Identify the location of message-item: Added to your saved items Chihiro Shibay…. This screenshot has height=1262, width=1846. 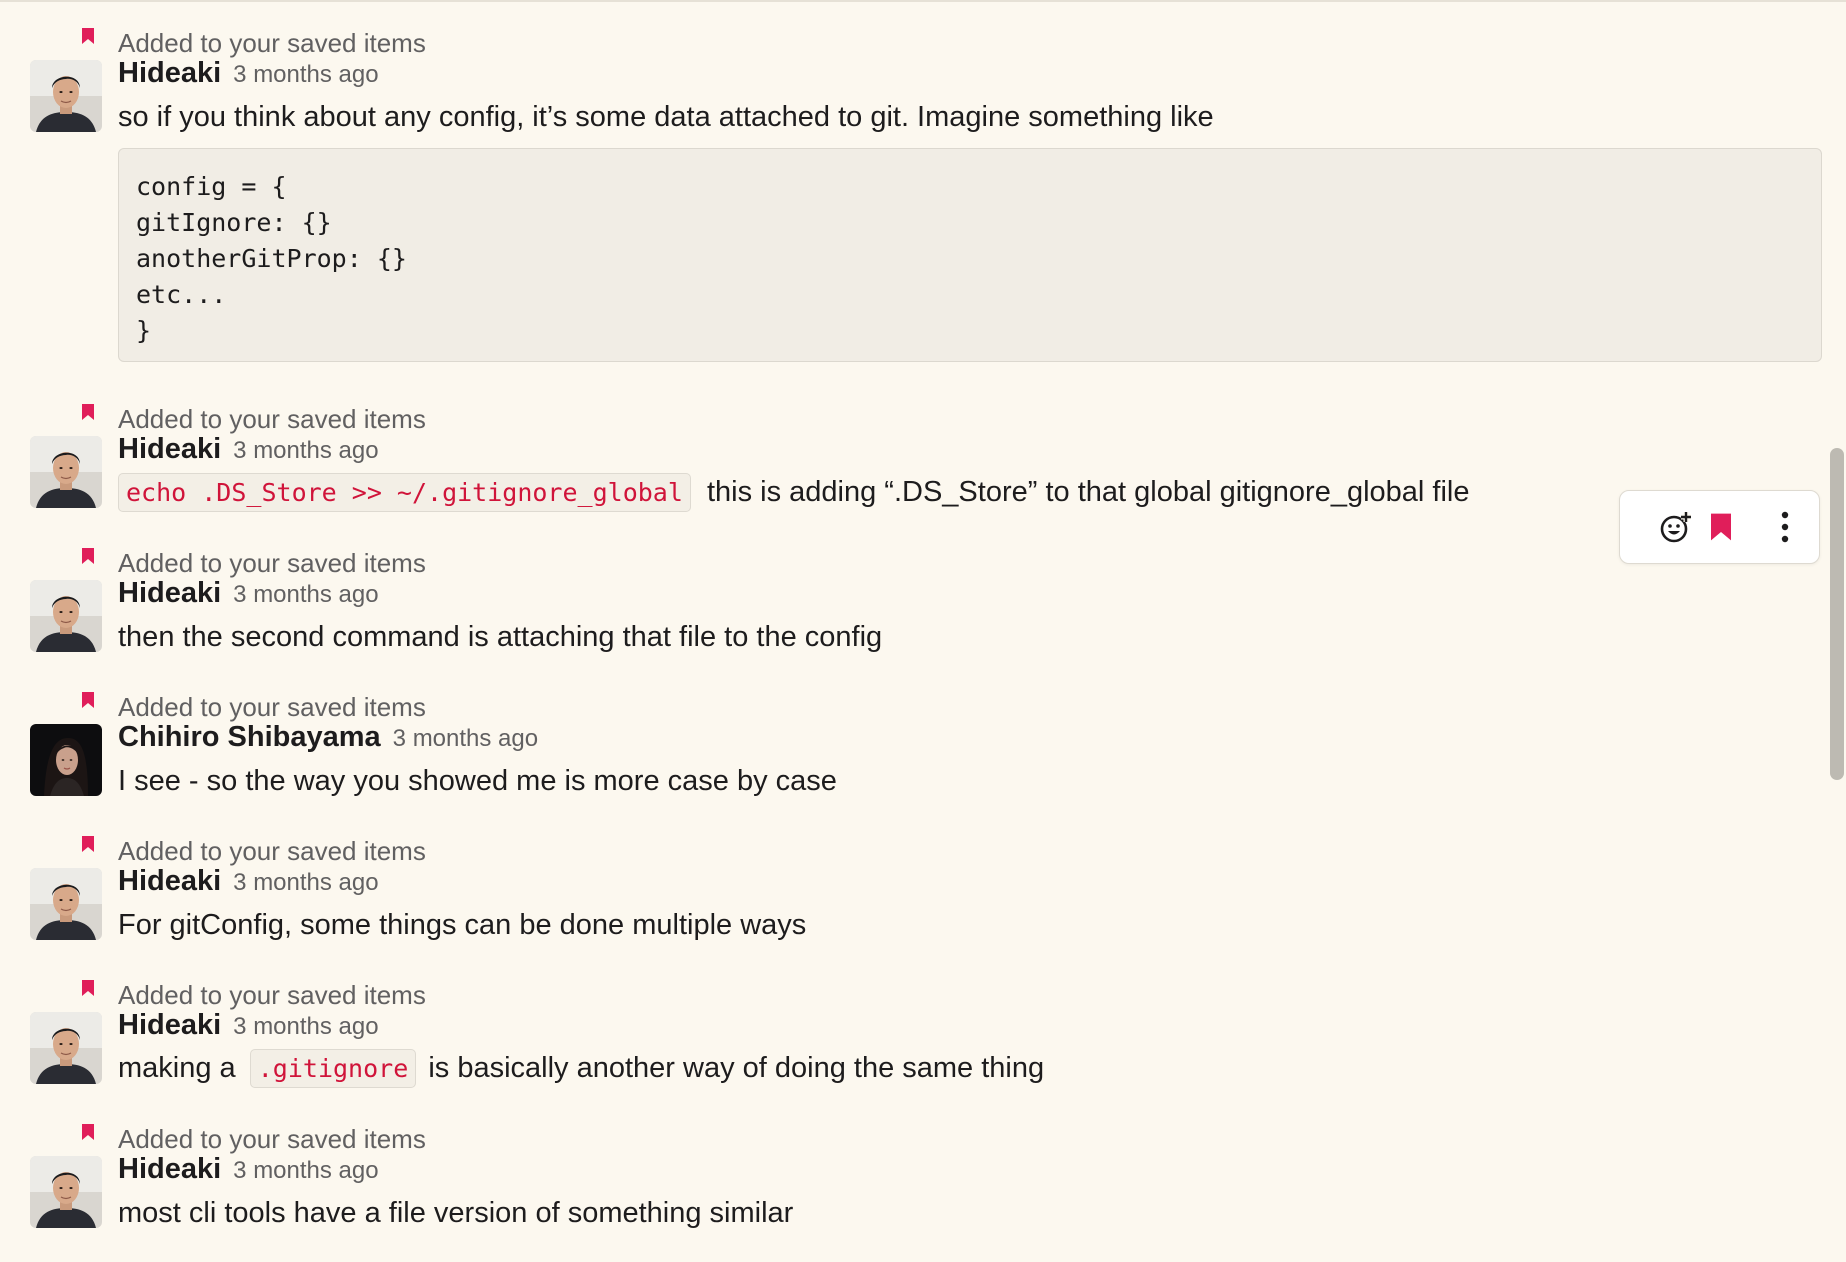
(910, 745).